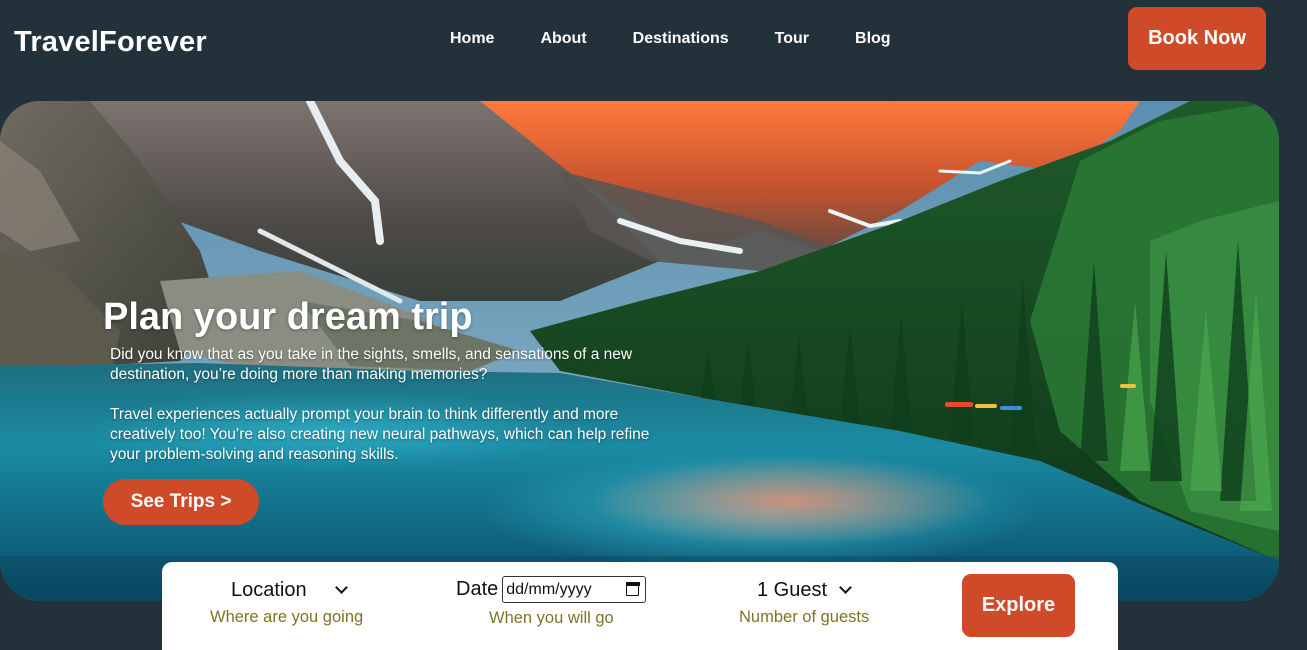 The width and height of the screenshot is (1307, 650). I want to click on nav-blog: Blog, so click(873, 39).